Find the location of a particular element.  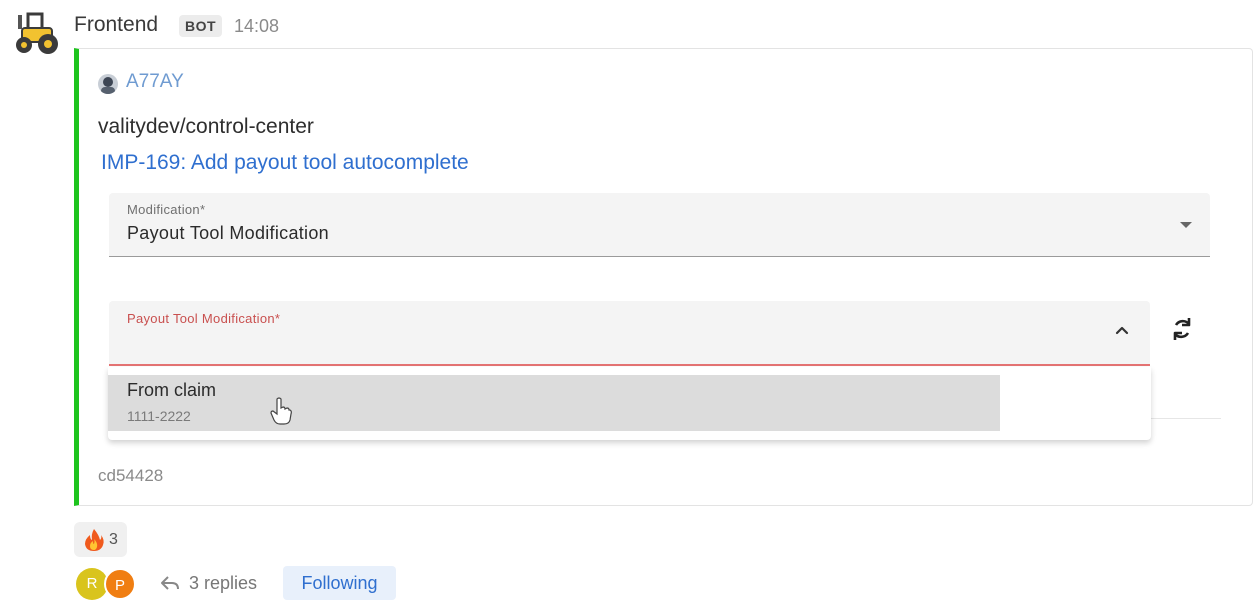

autocomplete-option is located at coordinates (554, 403).